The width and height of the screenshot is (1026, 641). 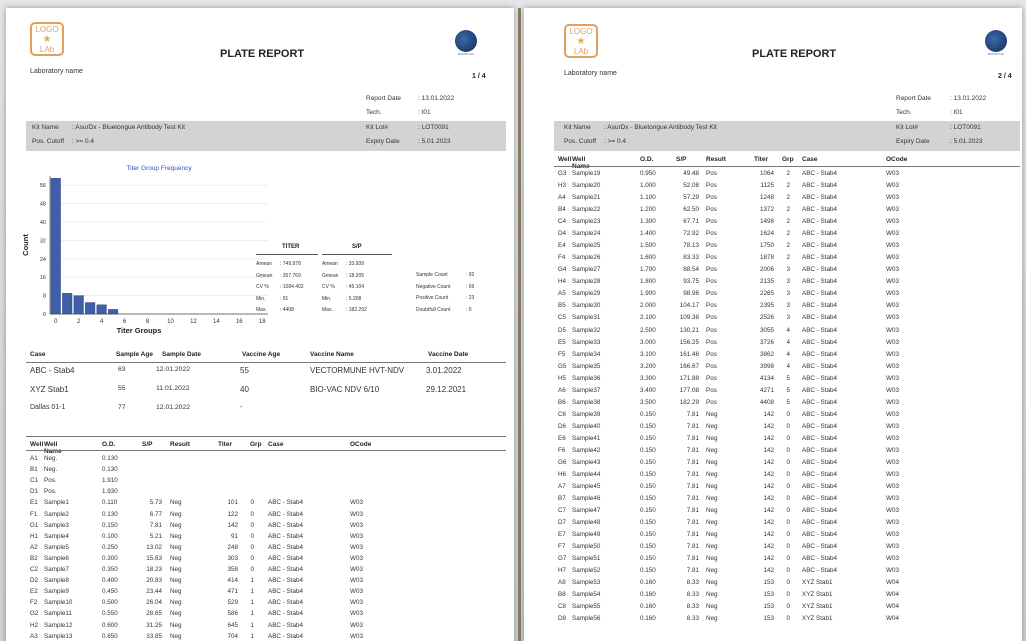 What do you see at coordinates (692, 619) in the screenshot?
I see `well-cell: 8.33` at bounding box center [692, 619].